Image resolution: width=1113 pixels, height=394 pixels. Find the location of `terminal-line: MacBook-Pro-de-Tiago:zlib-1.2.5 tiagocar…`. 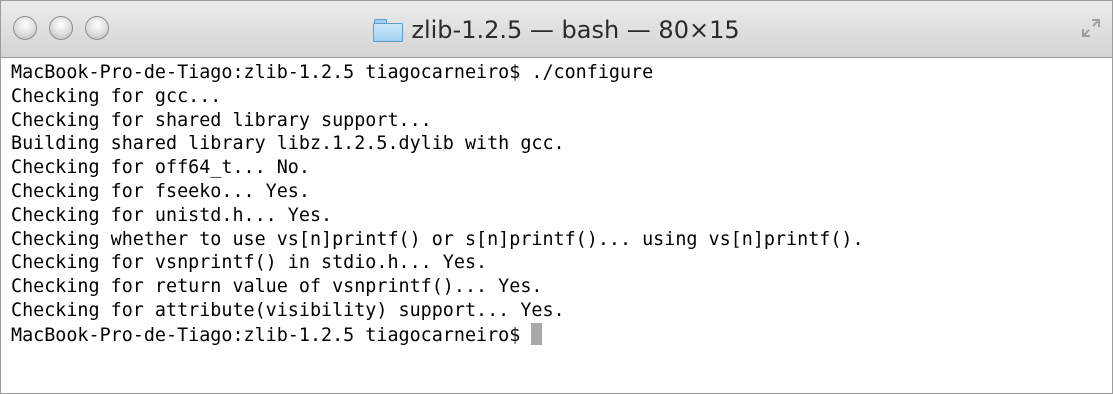

terminal-line: MacBook-Pro-de-Tiago:zlib-1.2.5 tiagocar… is located at coordinates (332, 72).